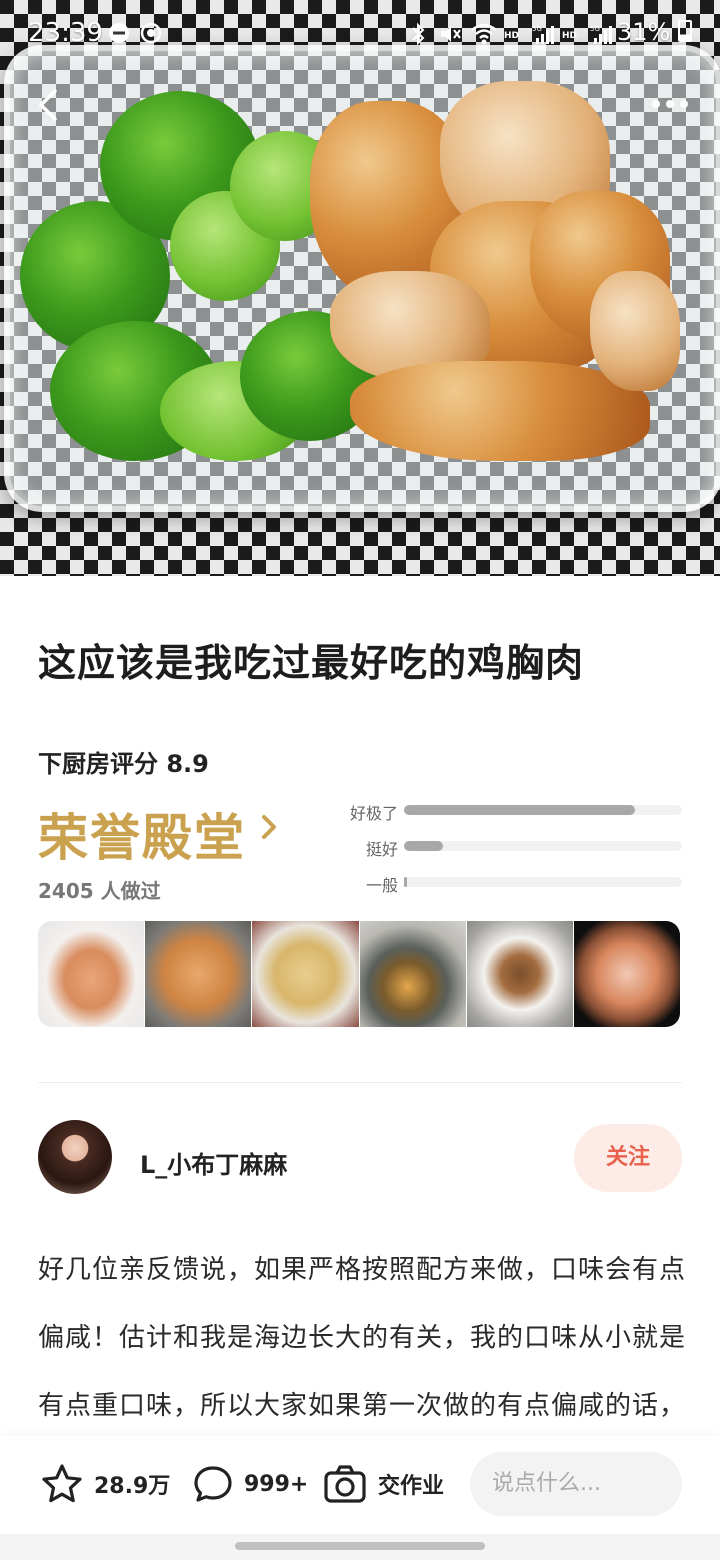 This screenshot has height=1560, width=720. What do you see at coordinates (451, 34) in the screenshot?
I see `mute-icon` at bounding box center [451, 34].